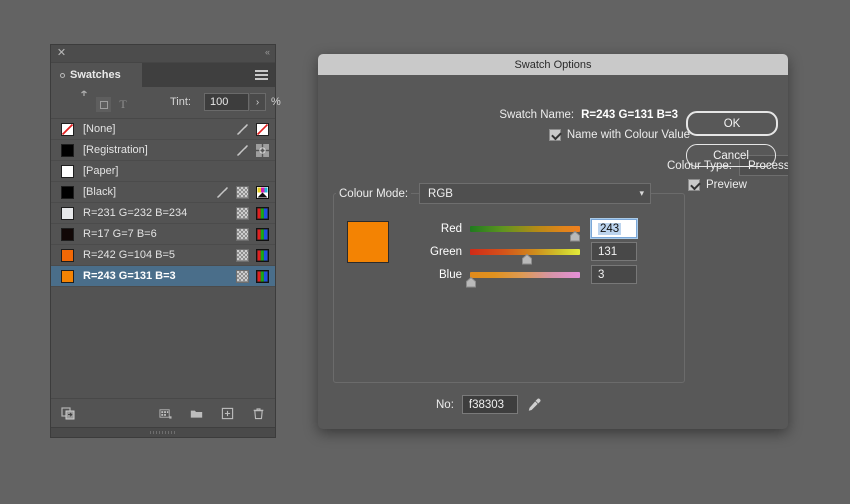 Image resolution: width=850 pixels, height=504 pixels. What do you see at coordinates (212, 413) in the screenshot?
I see `swatch-footer-actions` at bounding box center [212, 413].